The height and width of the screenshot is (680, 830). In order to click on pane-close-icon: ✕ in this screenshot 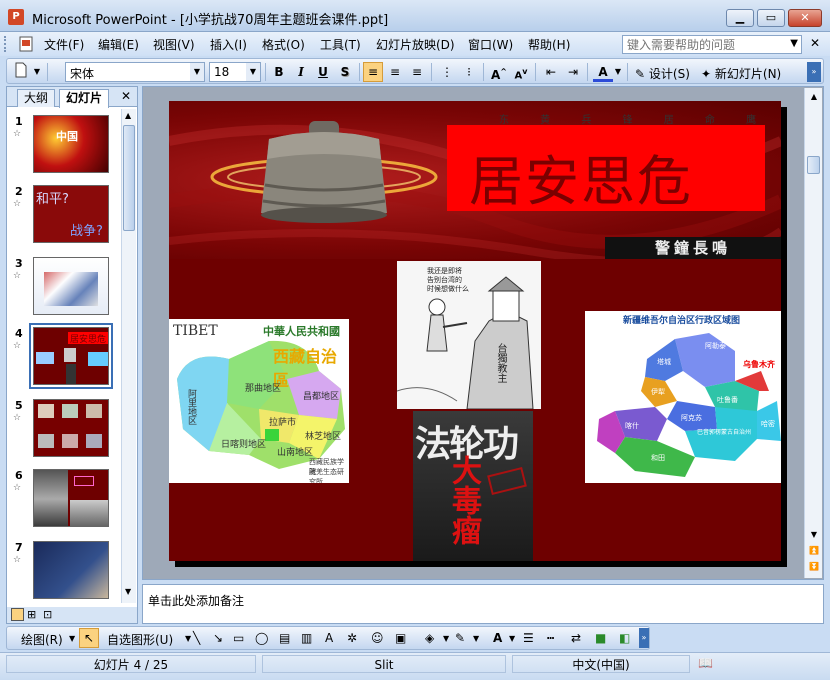, I will do `click(126, 96)`.